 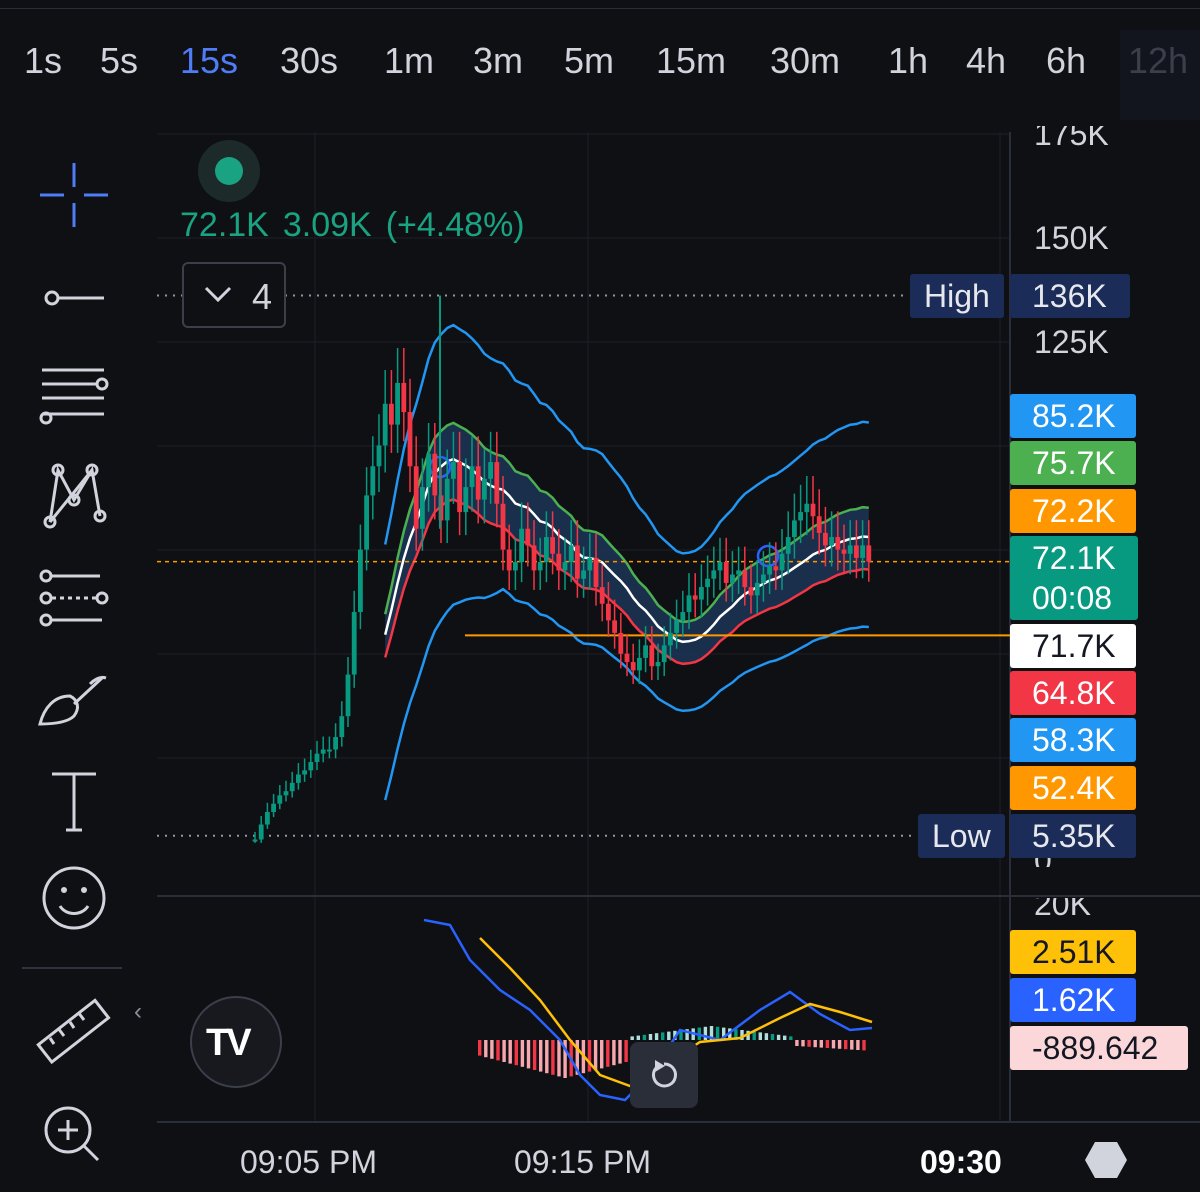 I want to click on ema-lower-badge: 64.8K, so click(x=1073, y=693).